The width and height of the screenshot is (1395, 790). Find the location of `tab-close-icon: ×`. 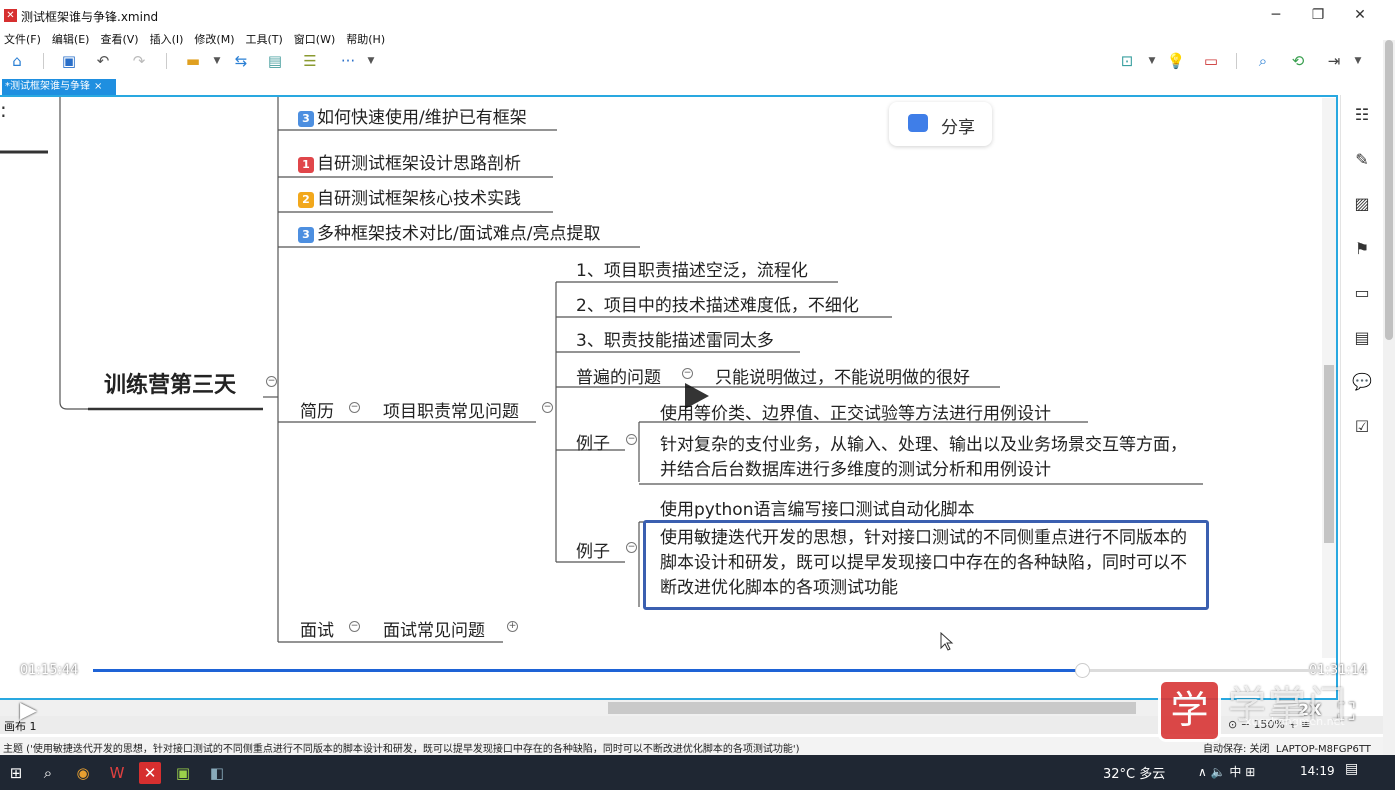

tab-close-icon: × is located at coordinates (98, 86).